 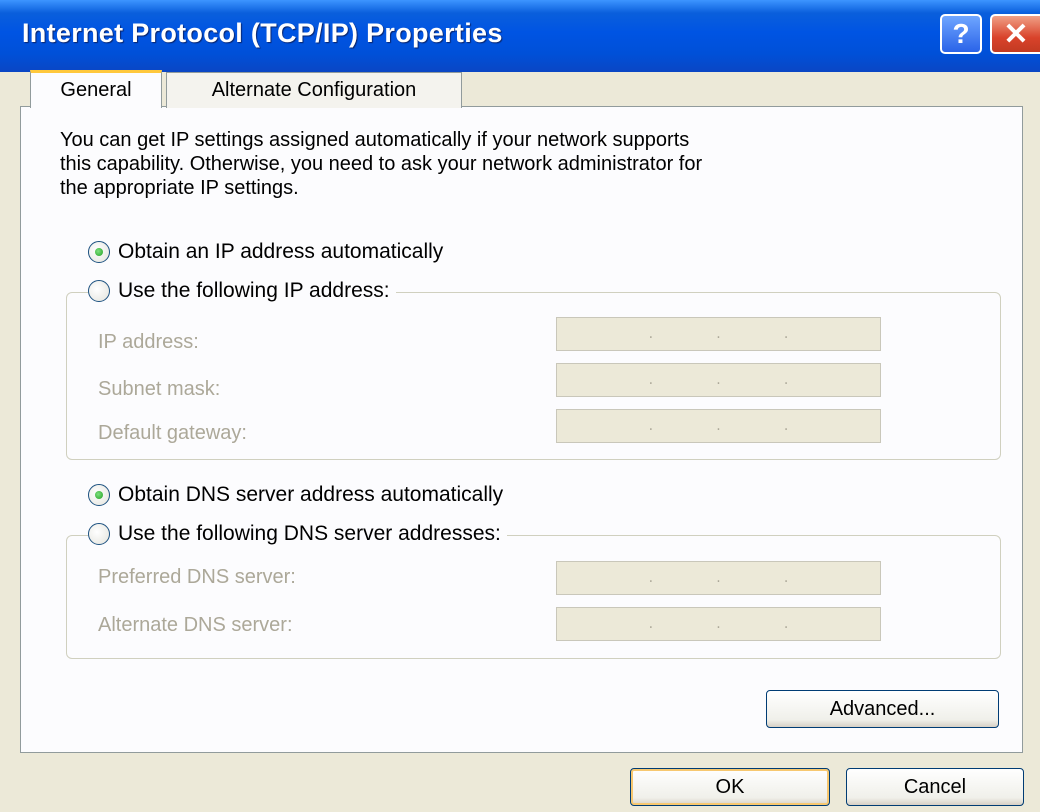 What do you see at coordinates (172, 433) in the screenshot?
I see `default-gateway-label: Default gateway:` at bounding box center [172, 433].